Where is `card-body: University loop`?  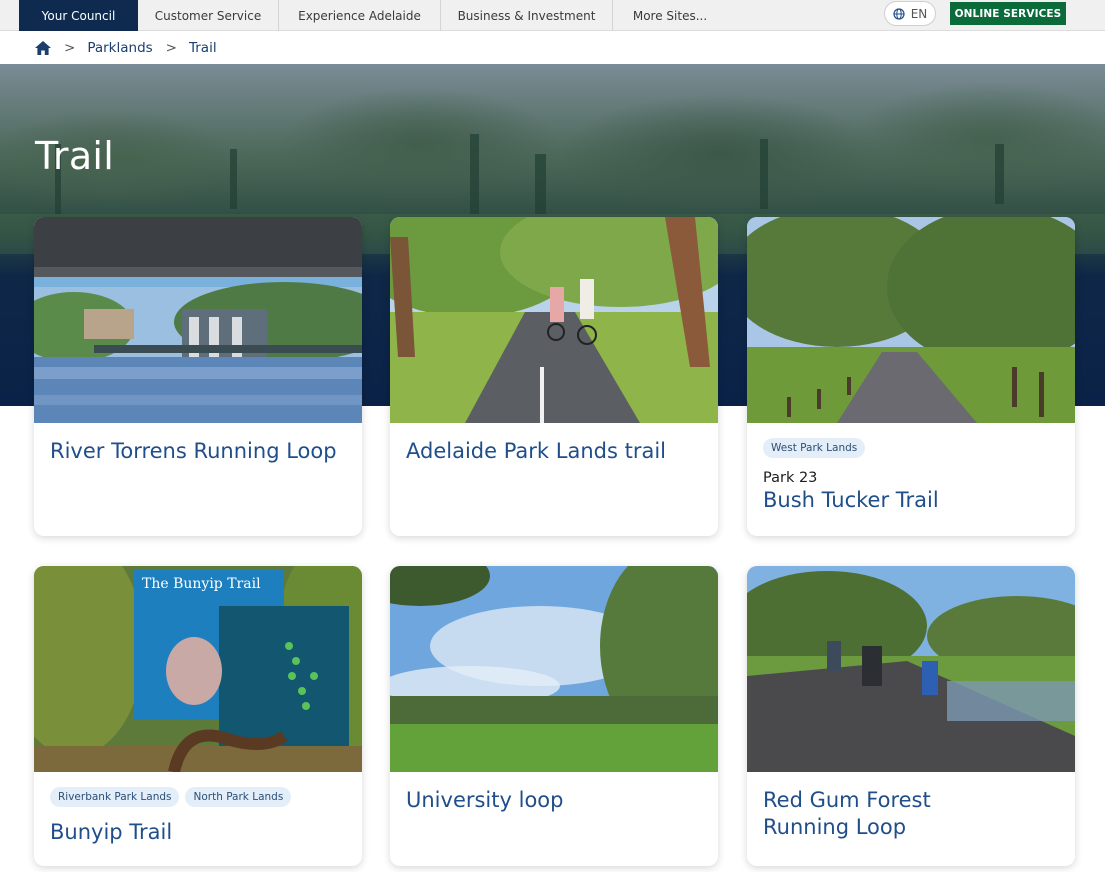
card-body: University loop is located at coordinates (554, 819).